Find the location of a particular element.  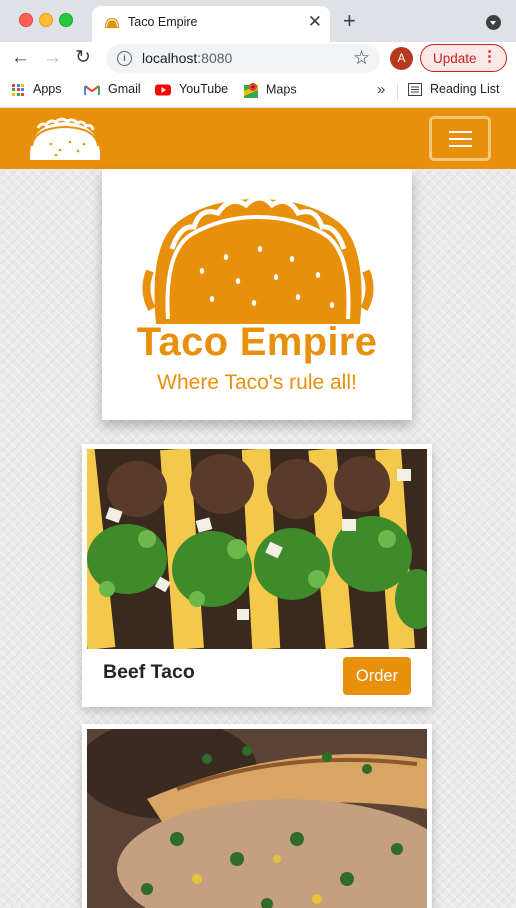

forward-arrow-icon: → is located at coordinates (52, 58).